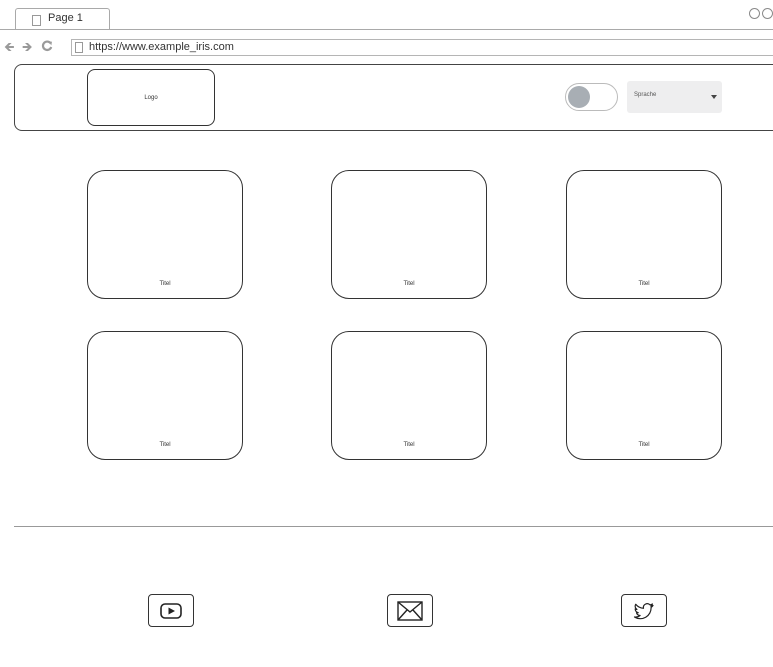  Describe the element at coordinates (579, 97) in the screenshot. I see `toggle-knob` at that location.